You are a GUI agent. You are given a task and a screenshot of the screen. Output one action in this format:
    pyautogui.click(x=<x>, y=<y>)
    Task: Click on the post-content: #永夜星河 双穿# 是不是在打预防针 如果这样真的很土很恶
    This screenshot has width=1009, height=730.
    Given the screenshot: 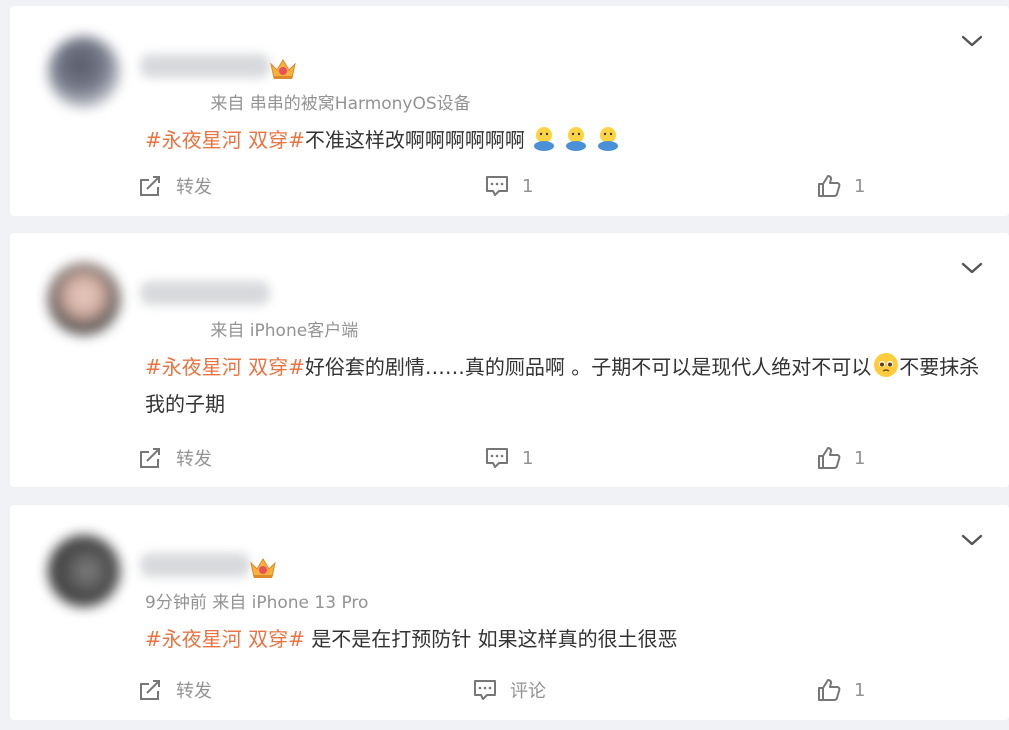 What is the action you would take?
    pyautogui.click(x=565, y=639)
    